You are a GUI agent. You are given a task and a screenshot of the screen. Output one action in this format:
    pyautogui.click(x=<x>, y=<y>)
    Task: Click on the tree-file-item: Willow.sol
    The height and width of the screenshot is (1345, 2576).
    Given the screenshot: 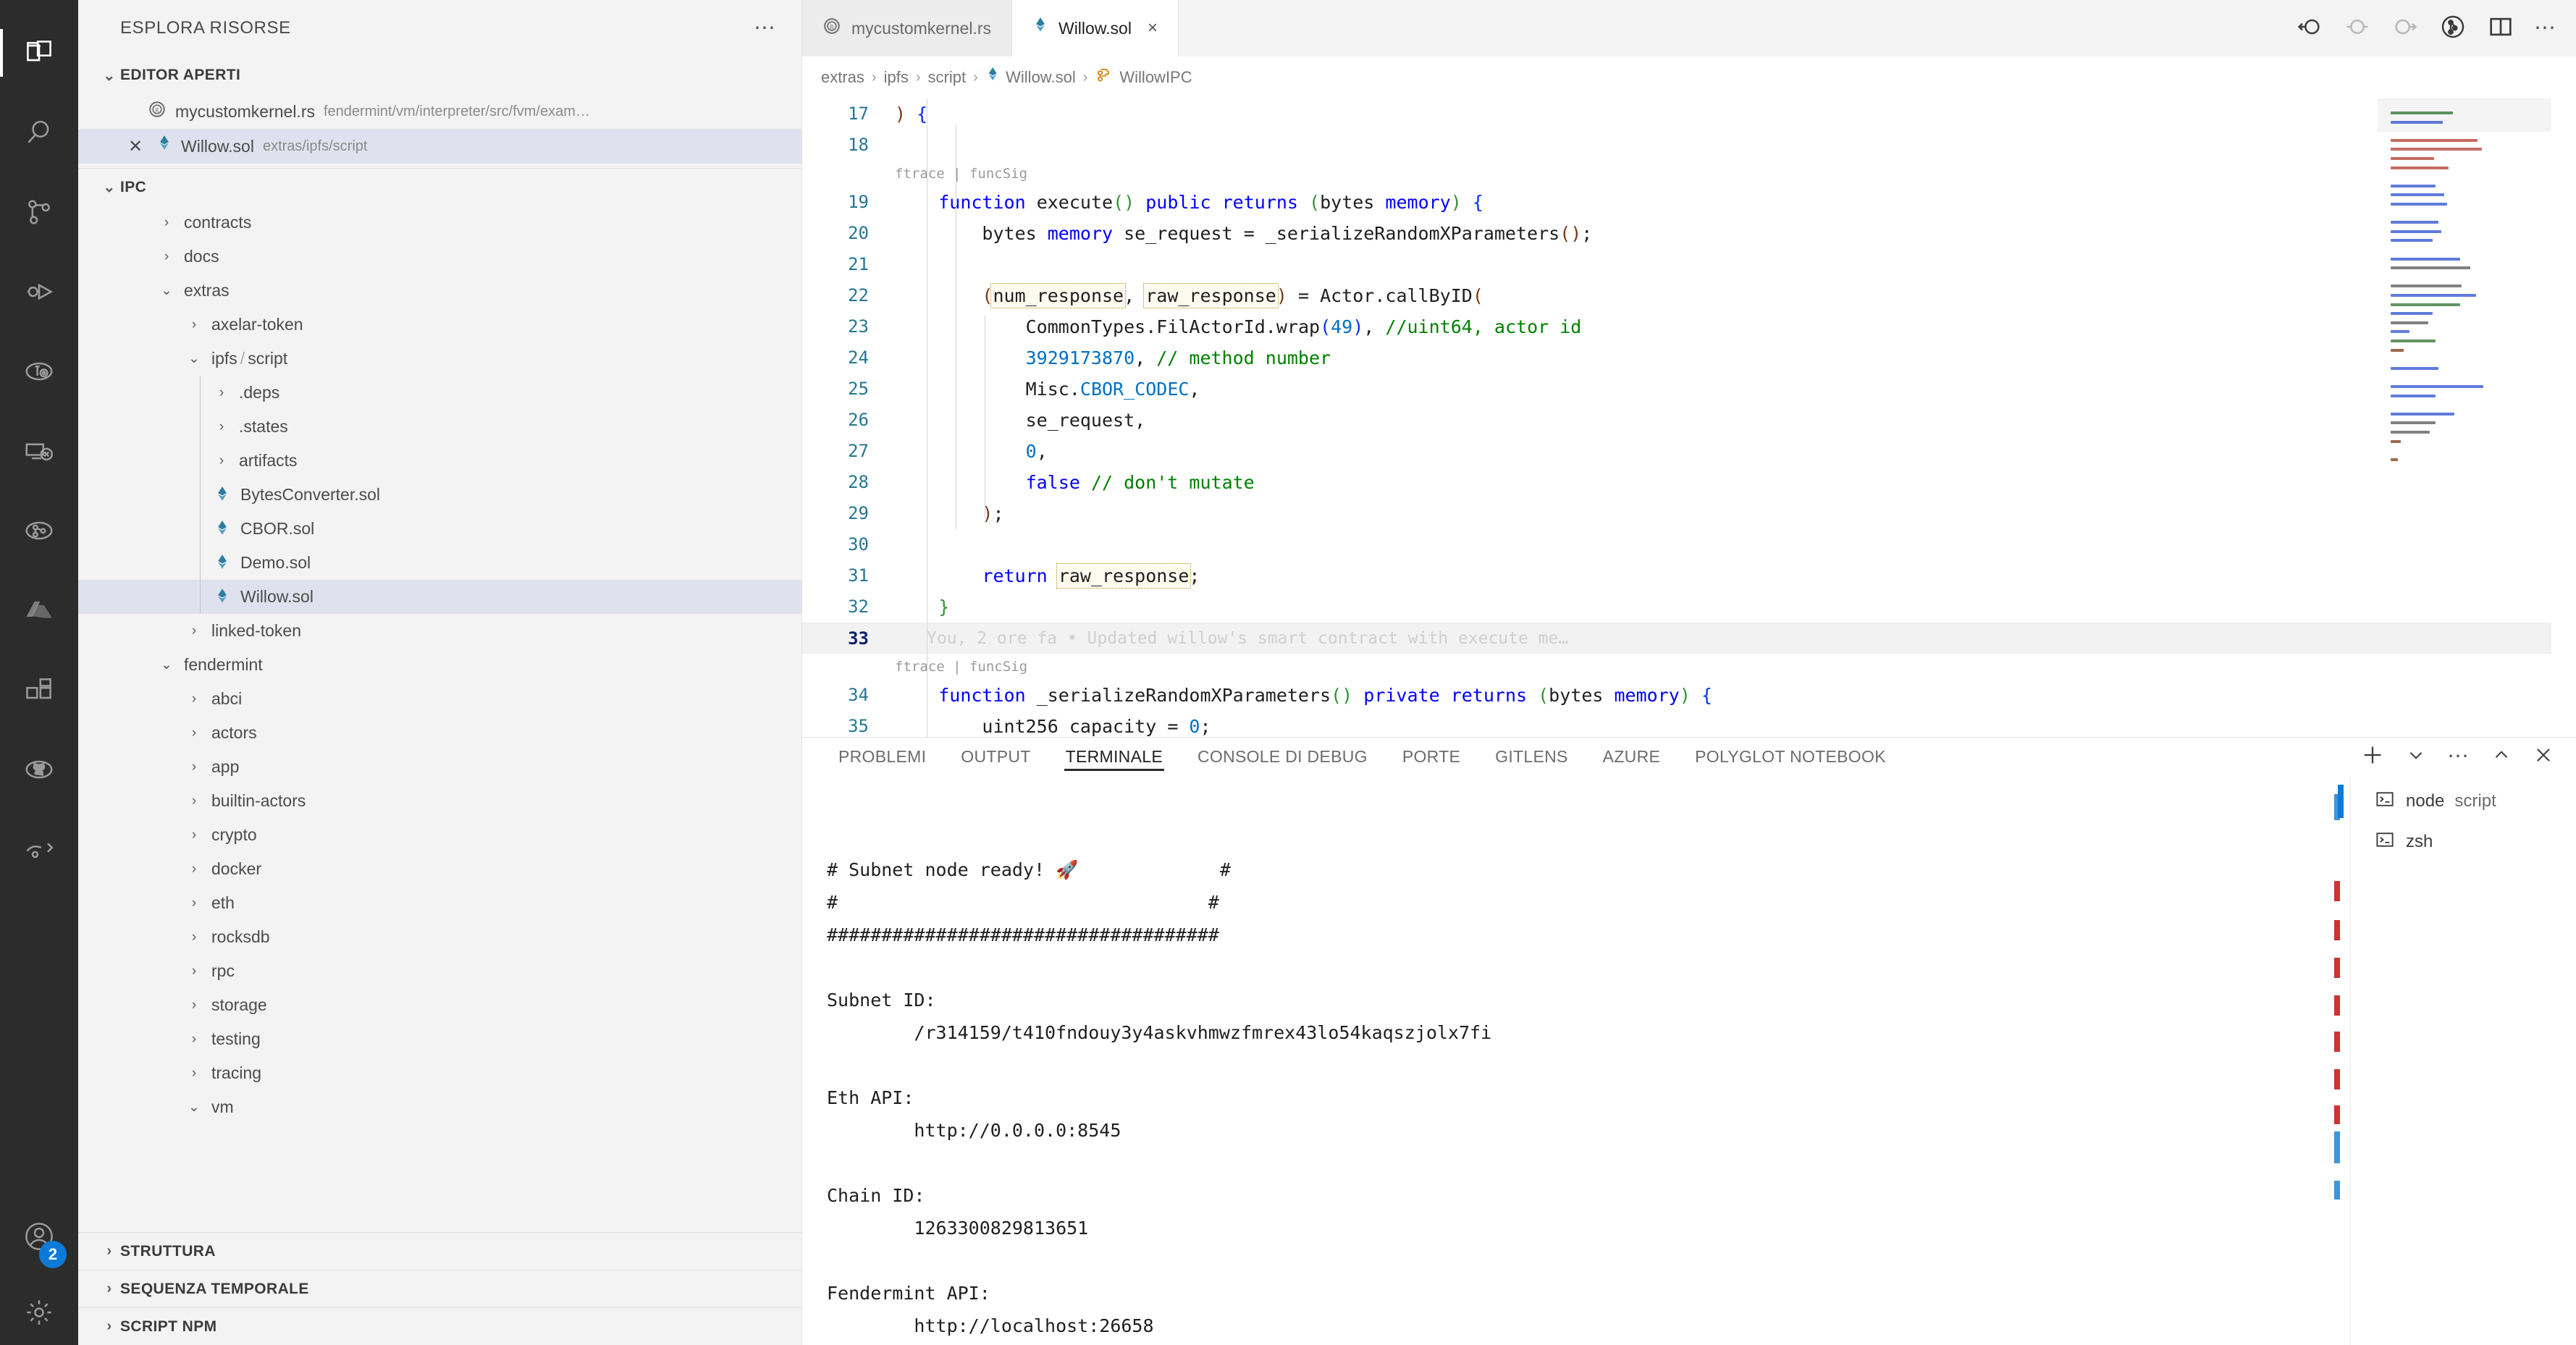 What is the action you would take?
    pyautogui.click(x=439, y=597)
    